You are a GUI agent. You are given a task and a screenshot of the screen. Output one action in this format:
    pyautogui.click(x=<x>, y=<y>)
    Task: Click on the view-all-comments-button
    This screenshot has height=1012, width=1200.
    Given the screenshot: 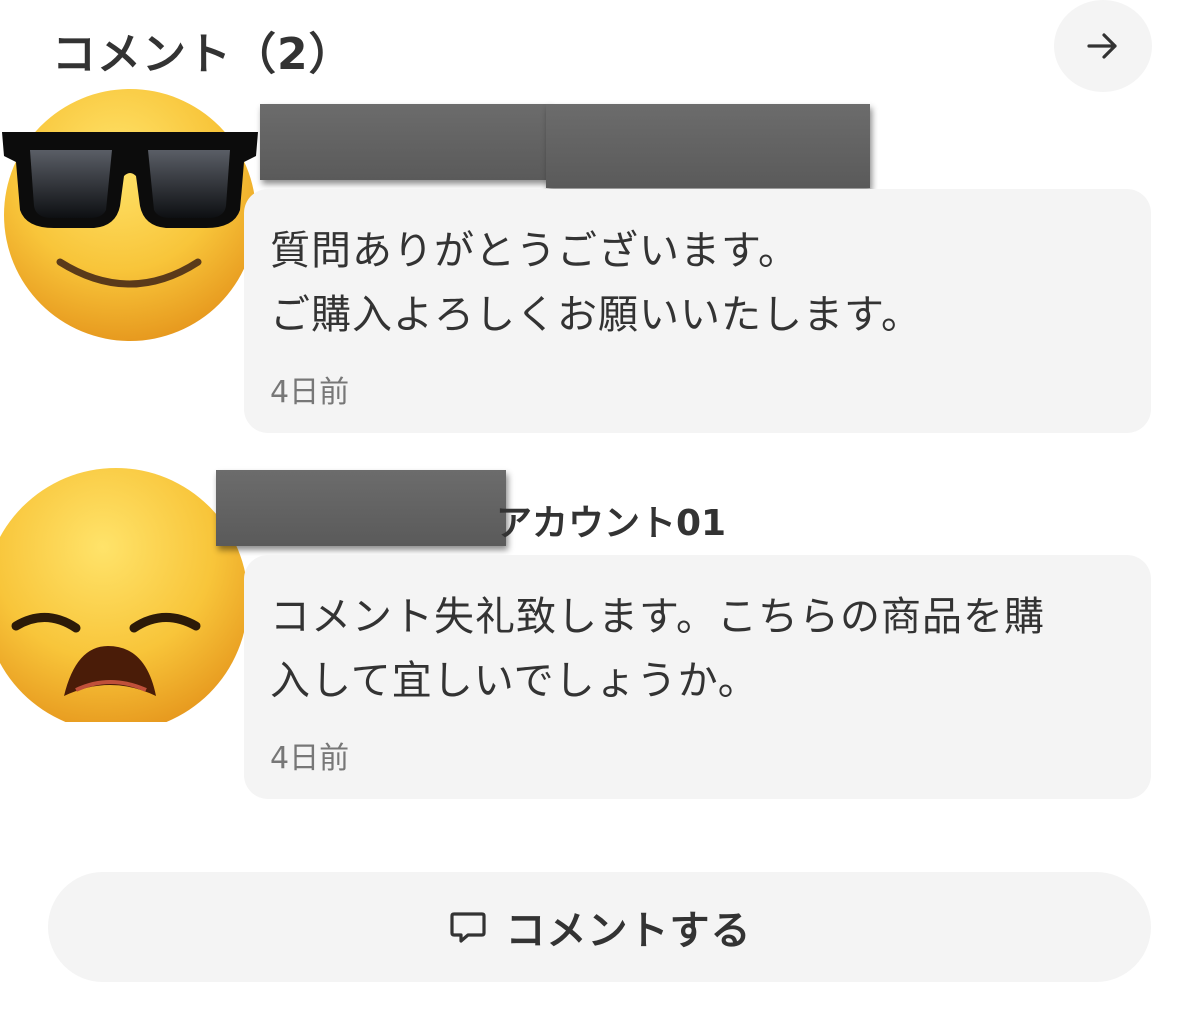 What is the action you would take?
    pyautogui.click(x=1103, y=46)
    